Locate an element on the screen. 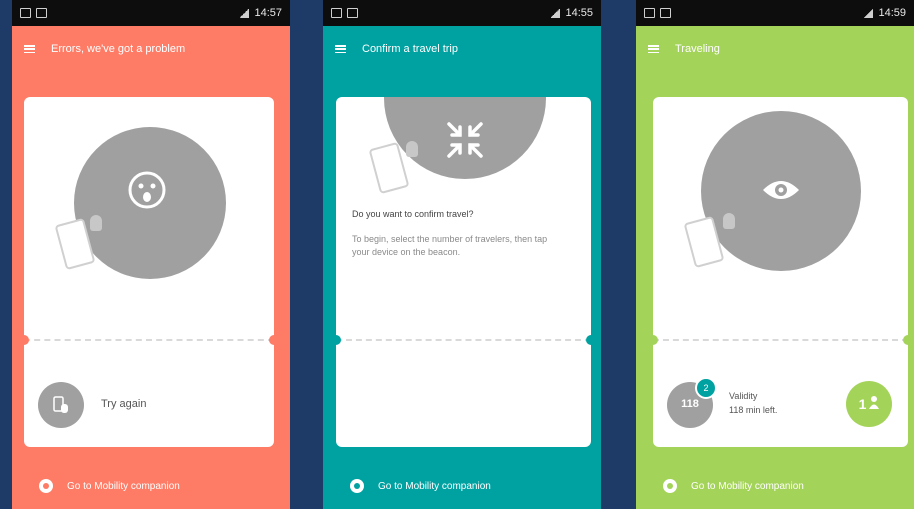 The image size is (914, 509). minutes-value: 118 is located at coordinates (690, 404).